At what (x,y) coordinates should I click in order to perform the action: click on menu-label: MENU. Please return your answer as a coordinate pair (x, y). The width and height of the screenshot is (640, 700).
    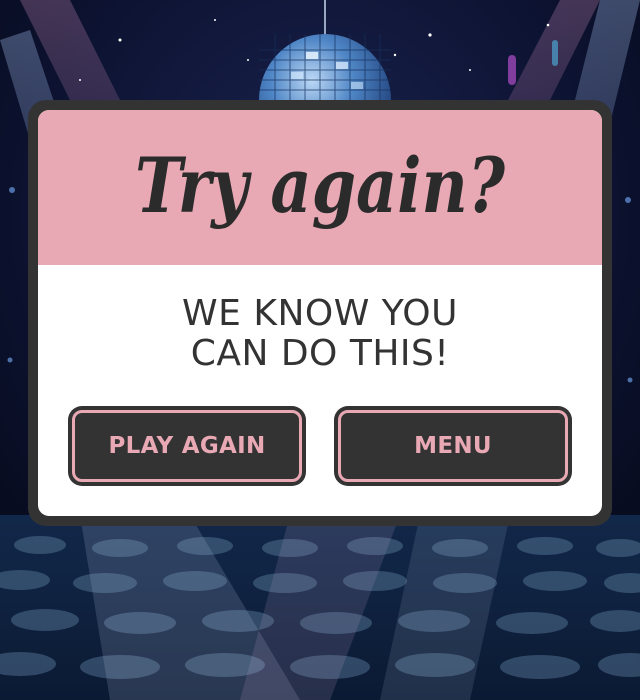
    Looking at the image, I should click on (453, 446).